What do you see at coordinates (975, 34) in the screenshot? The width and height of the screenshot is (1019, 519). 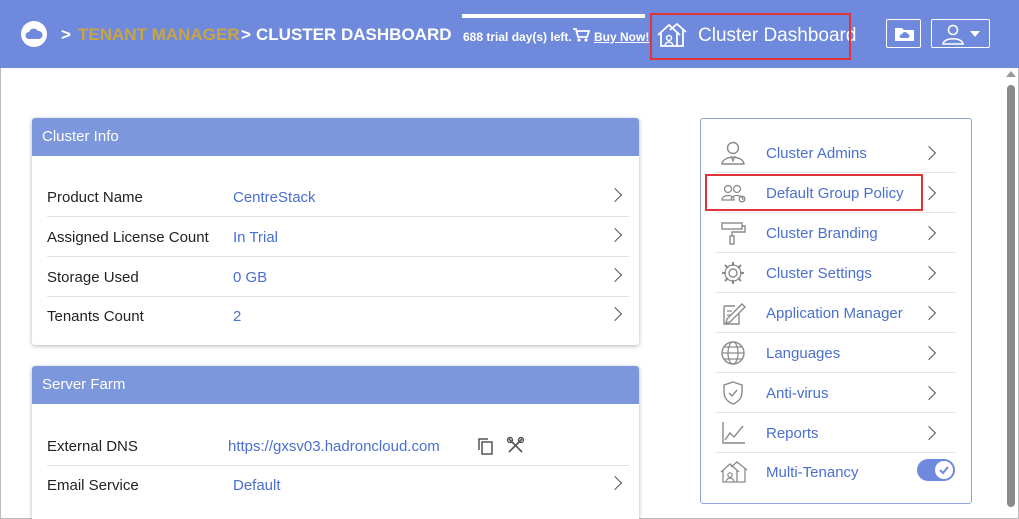 I see `chevron-down-icon` at bounding box center [975, 34].